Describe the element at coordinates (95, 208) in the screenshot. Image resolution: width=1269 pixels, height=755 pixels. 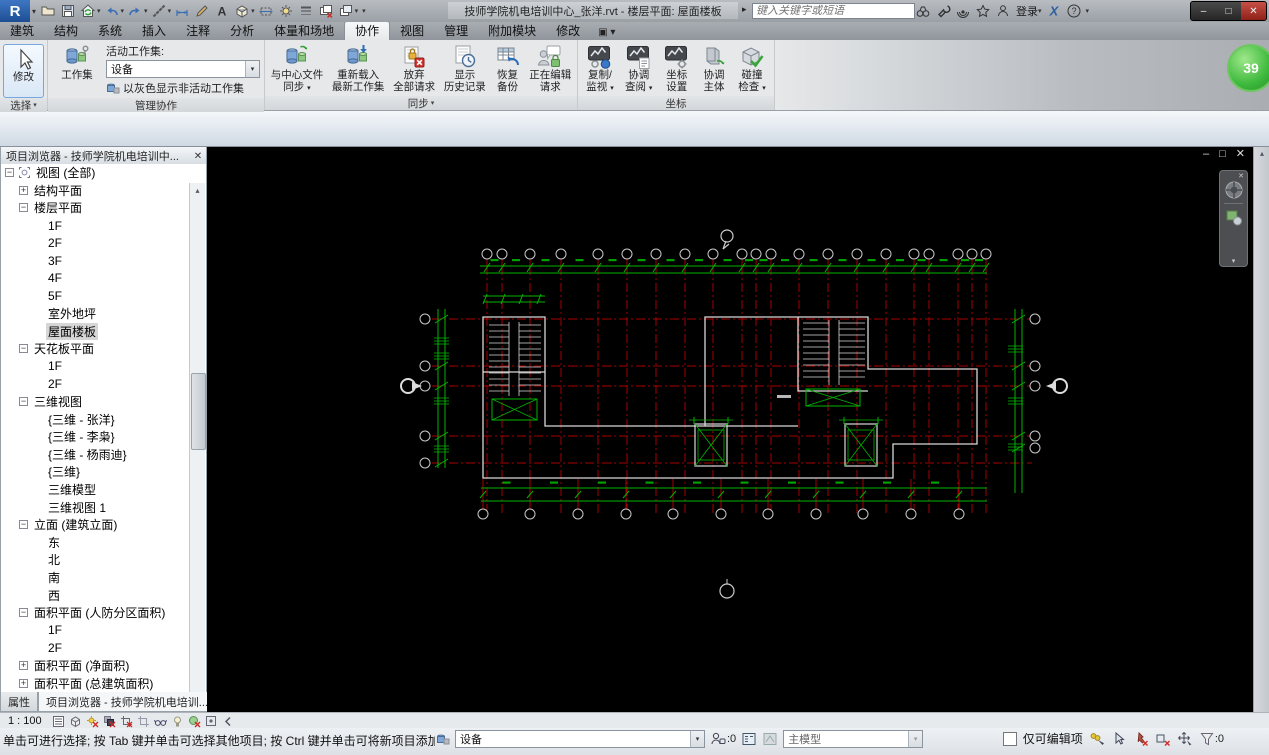
I see `tree-item: − 楼层平面` at that location.